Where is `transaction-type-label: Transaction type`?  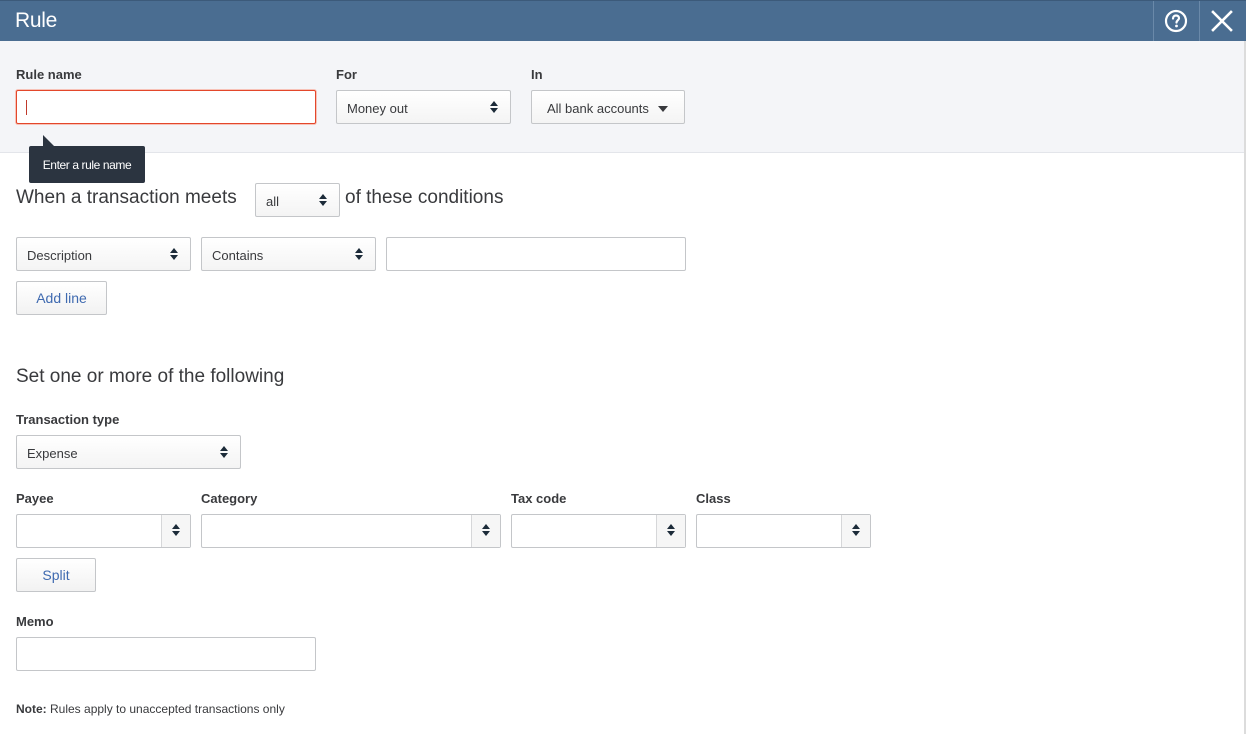 transaction-type-label: Transaction type is located at coordinates (68, 419).